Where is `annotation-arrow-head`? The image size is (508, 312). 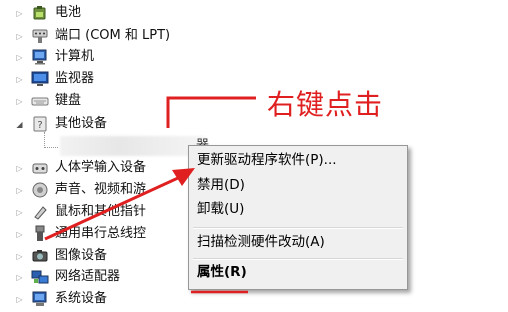 annotation-arrow-head is located at coordinates (183, 177).